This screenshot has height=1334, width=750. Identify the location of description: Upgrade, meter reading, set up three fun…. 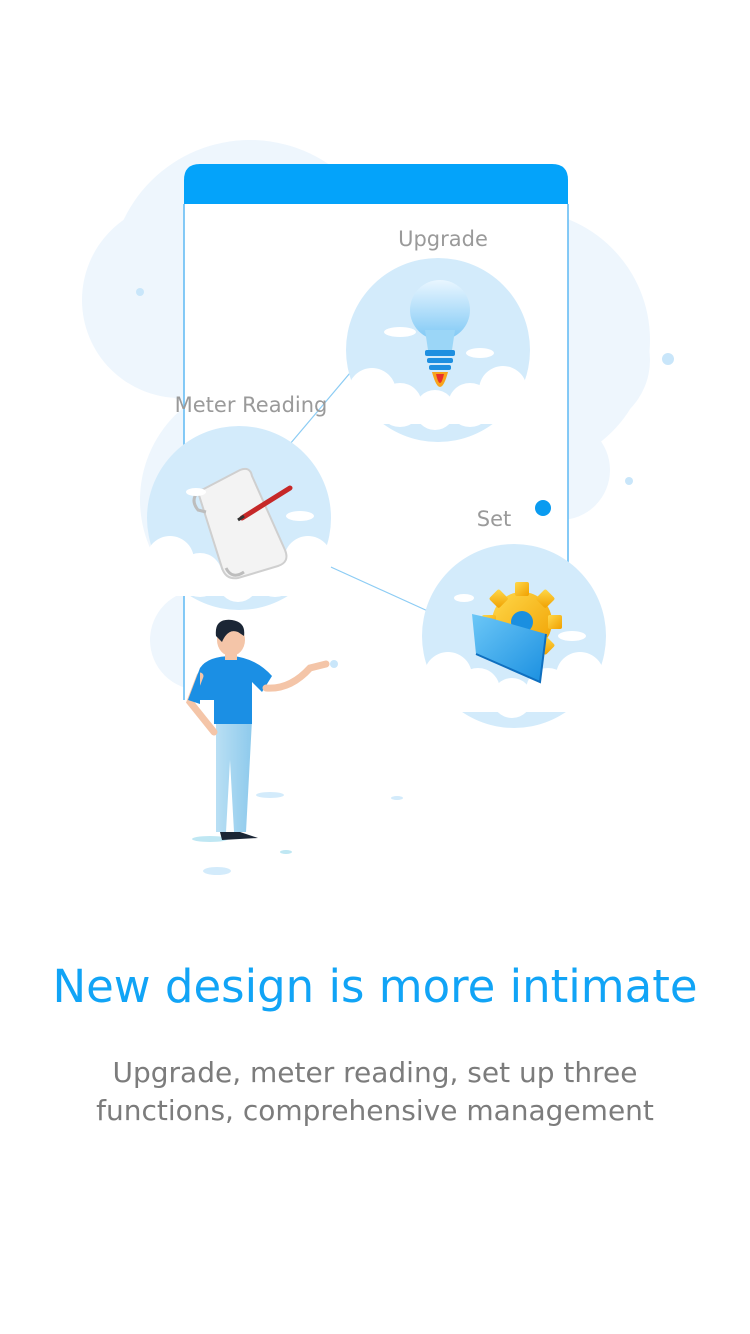
(375, 1091).